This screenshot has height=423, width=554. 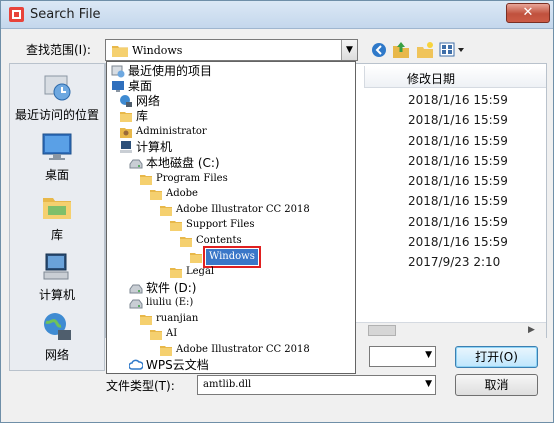 What do you see at coordinates (182, 193) in the screenshot?
I see `dropdown-item-label: Adobe` at bounding box center [182, 193].